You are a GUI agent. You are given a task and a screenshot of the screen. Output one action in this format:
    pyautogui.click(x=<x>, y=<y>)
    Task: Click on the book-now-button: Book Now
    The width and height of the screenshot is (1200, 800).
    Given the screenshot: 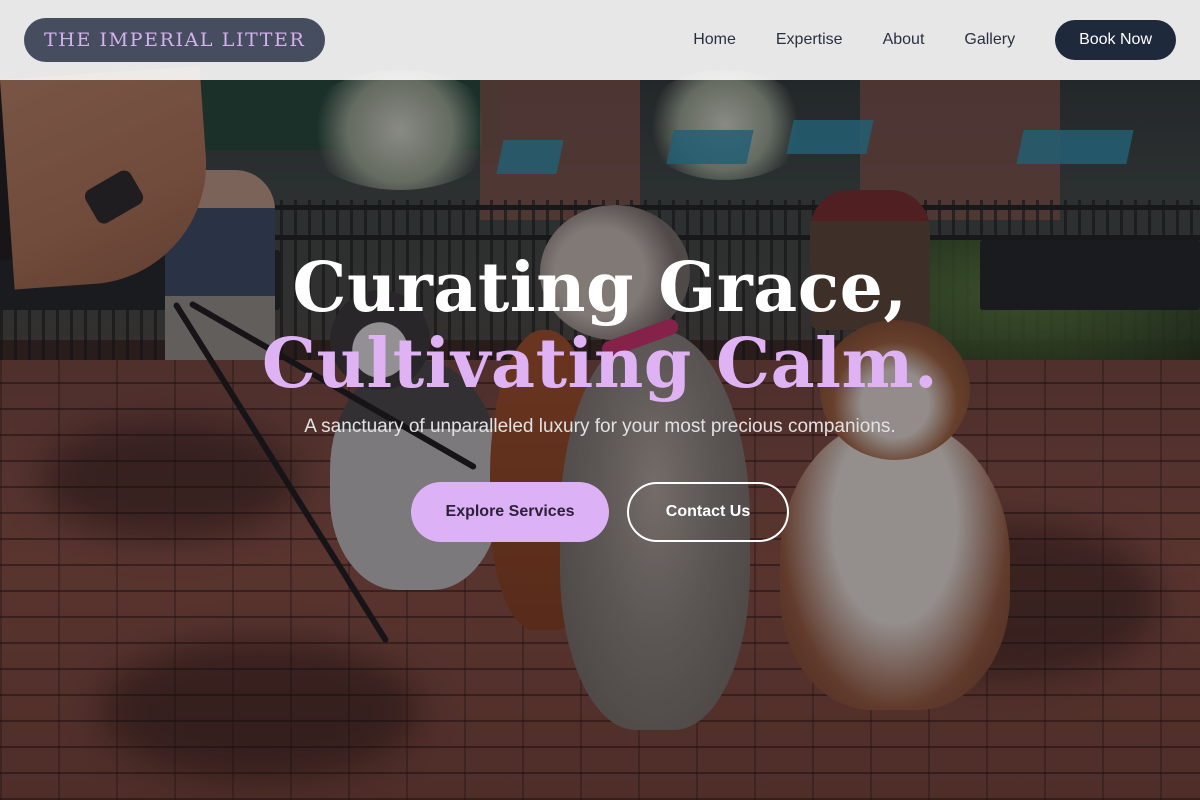 What is the action you would take?
    pyautogui.click(x=1115, y=40)
    